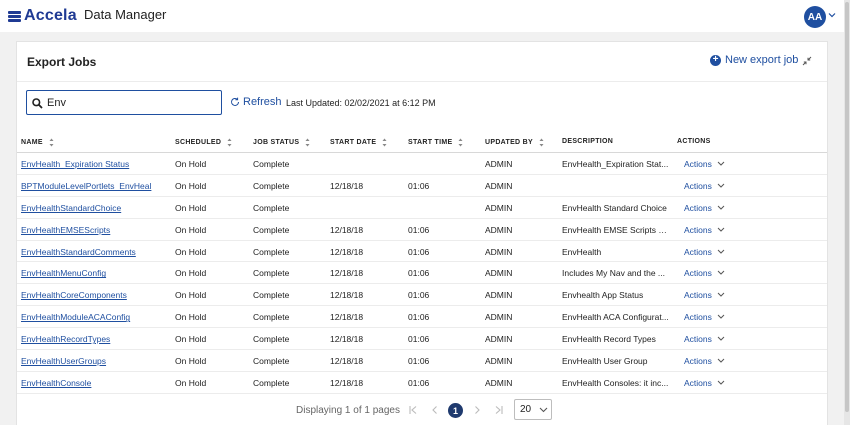 The height and width of the screenshot is (425, 850). I want to click on search-box, so click(124, 102).